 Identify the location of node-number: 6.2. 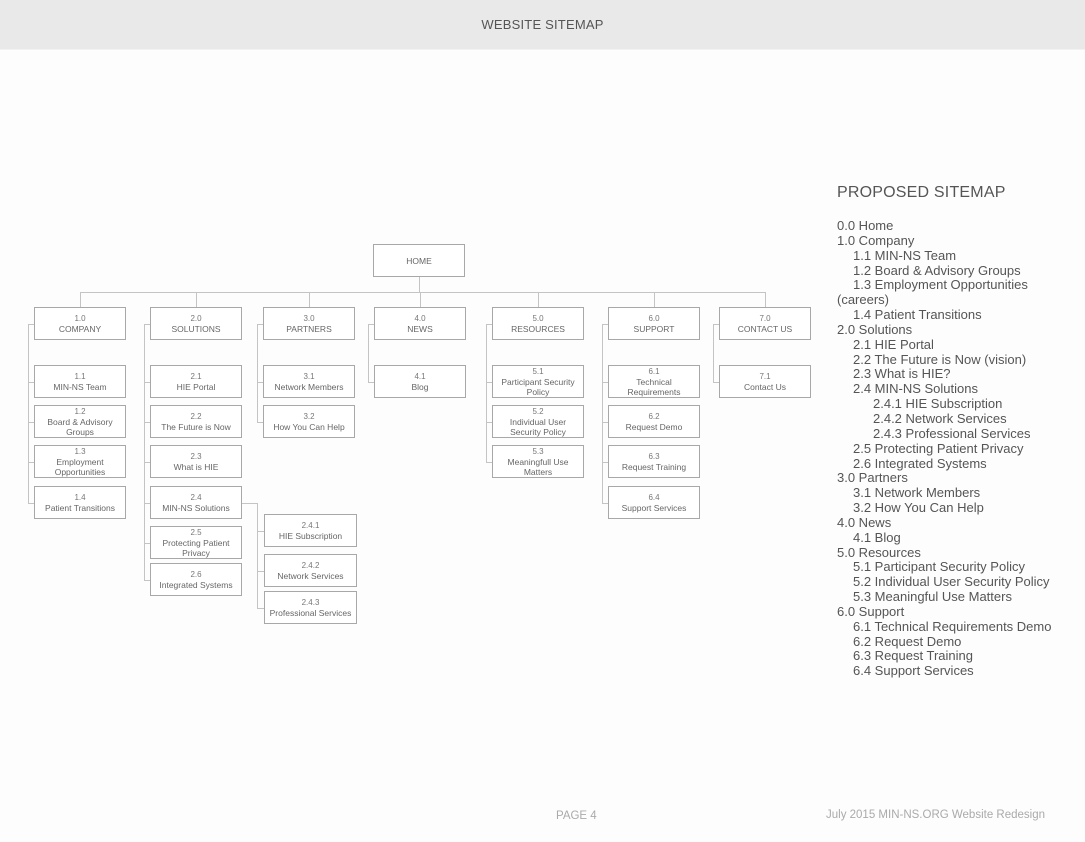
(654, 416).